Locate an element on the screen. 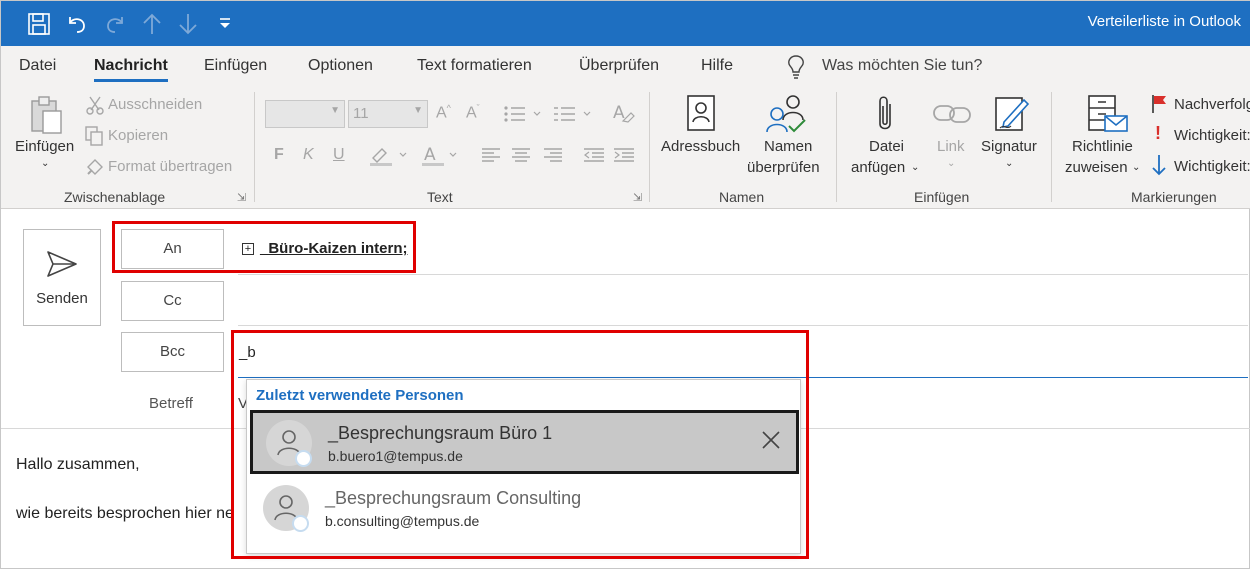  cc-field-underline is located at coordinates (743, 325).